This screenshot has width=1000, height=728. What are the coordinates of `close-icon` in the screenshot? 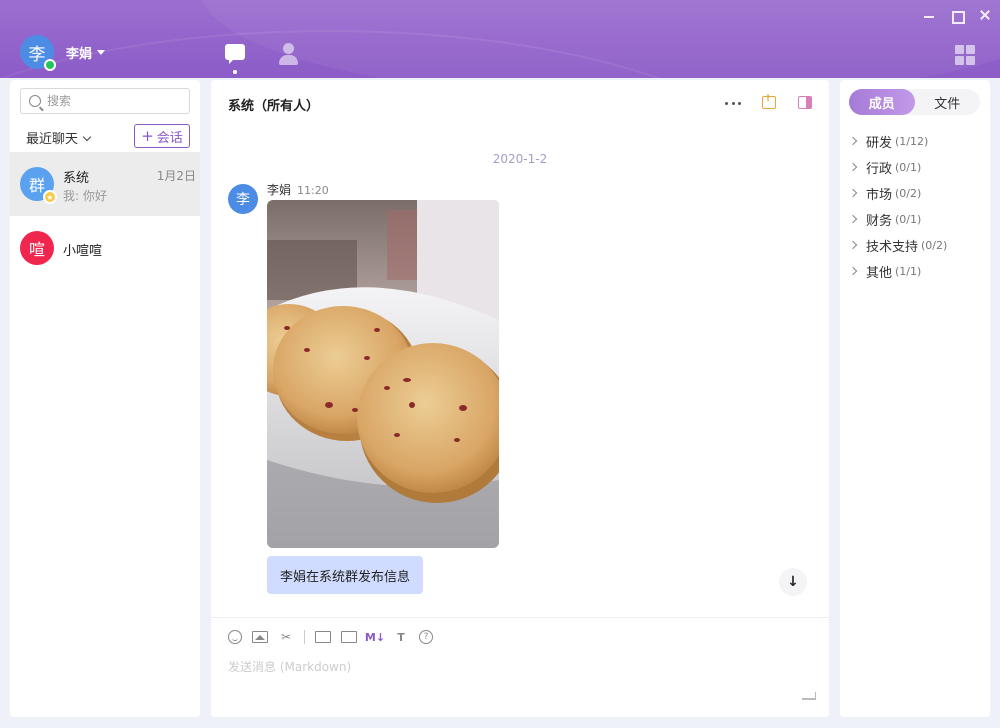 It's located at (985, 15).